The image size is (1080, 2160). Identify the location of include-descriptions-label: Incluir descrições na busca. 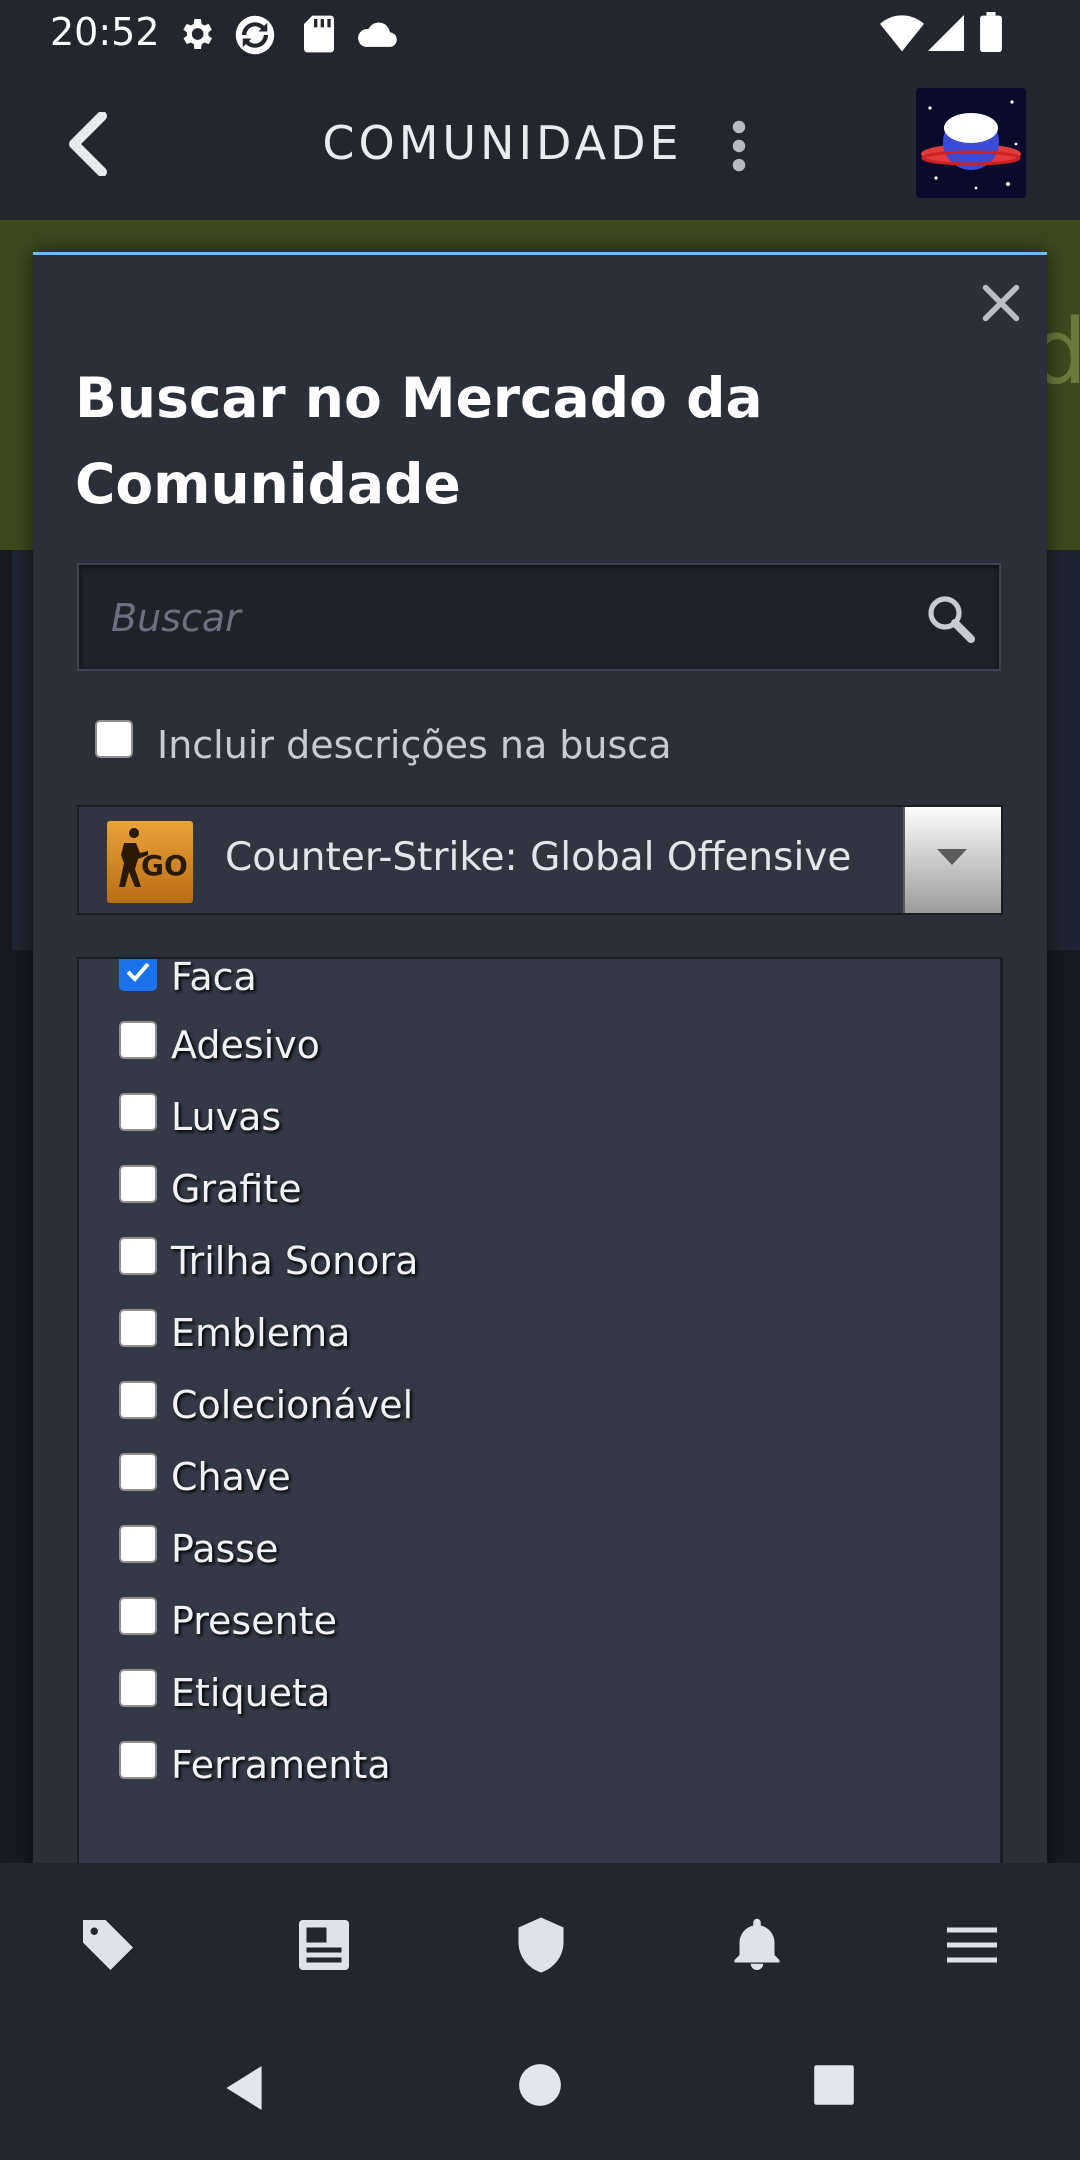
(414, 745).